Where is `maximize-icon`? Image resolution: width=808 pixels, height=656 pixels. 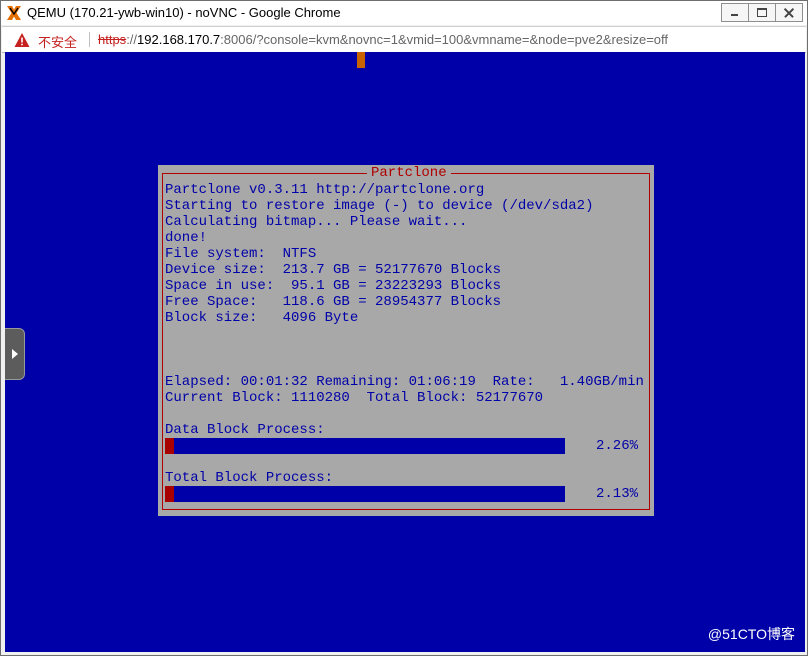 maximize-icon is located at coordinates (762, 12).